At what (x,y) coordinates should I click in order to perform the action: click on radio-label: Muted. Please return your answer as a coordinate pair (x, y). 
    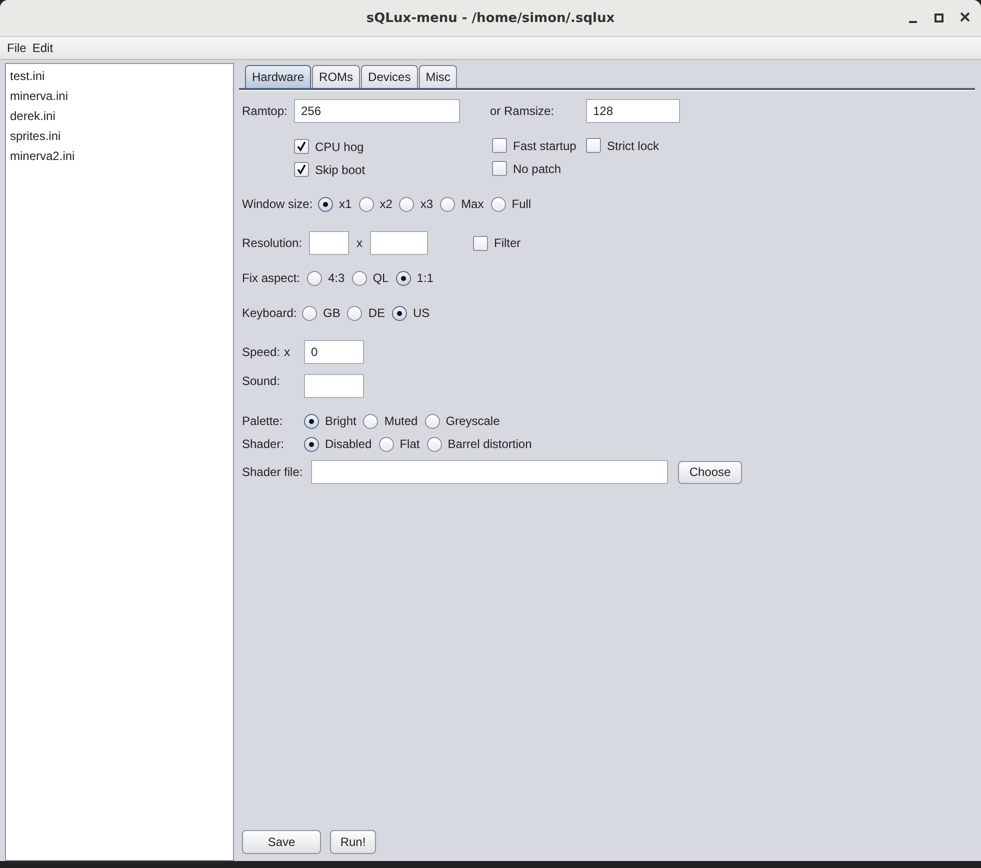
    Looking at the image, I should click on (401, 421).